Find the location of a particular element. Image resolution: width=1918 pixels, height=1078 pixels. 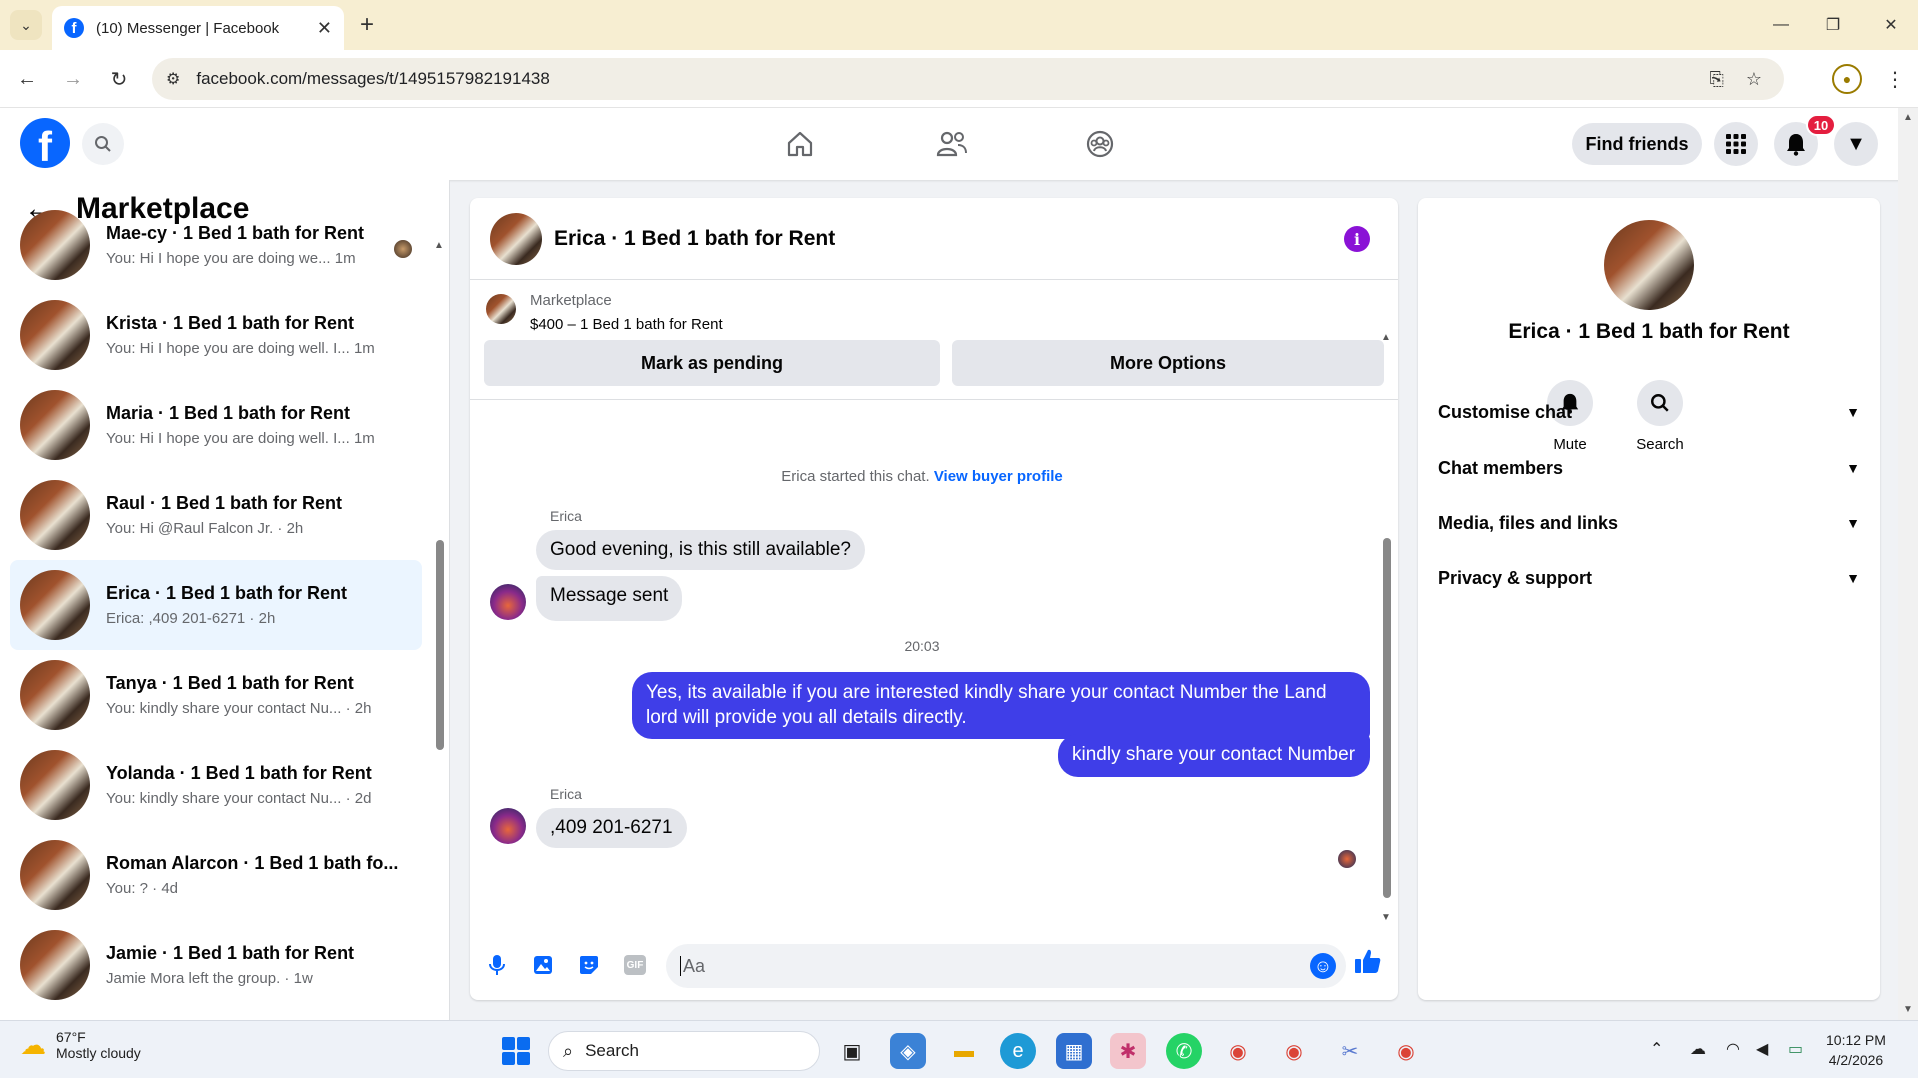

profile-icon: ● is located at coordinates (1847, 79).